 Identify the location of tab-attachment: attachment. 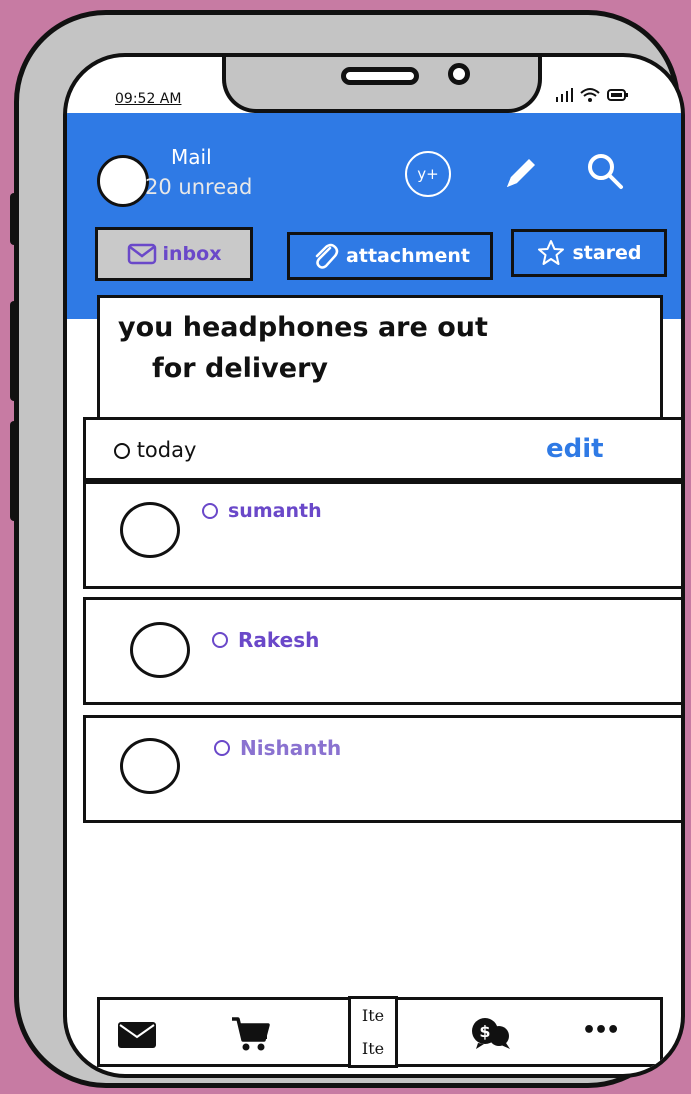
(390, 256).